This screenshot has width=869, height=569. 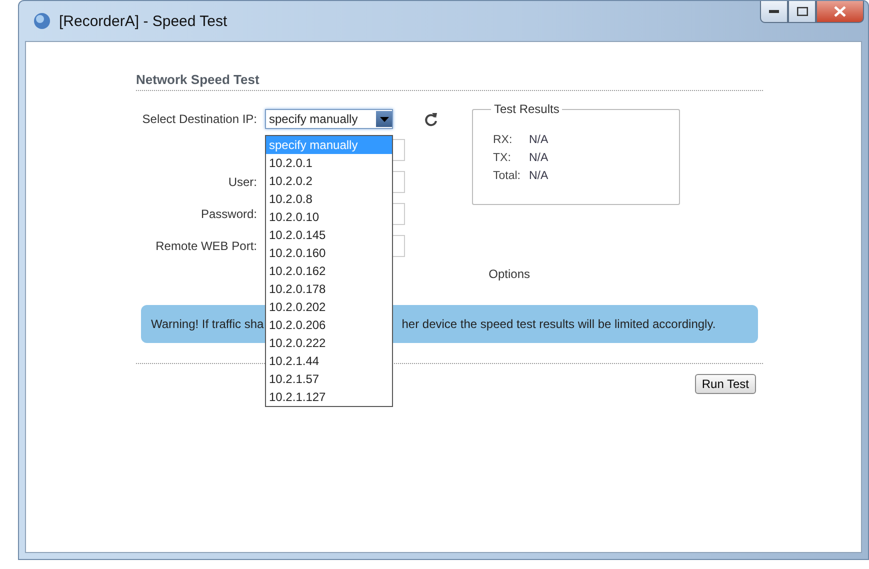 I want to click on group-title: Test Results, so click(x=526, y=109).